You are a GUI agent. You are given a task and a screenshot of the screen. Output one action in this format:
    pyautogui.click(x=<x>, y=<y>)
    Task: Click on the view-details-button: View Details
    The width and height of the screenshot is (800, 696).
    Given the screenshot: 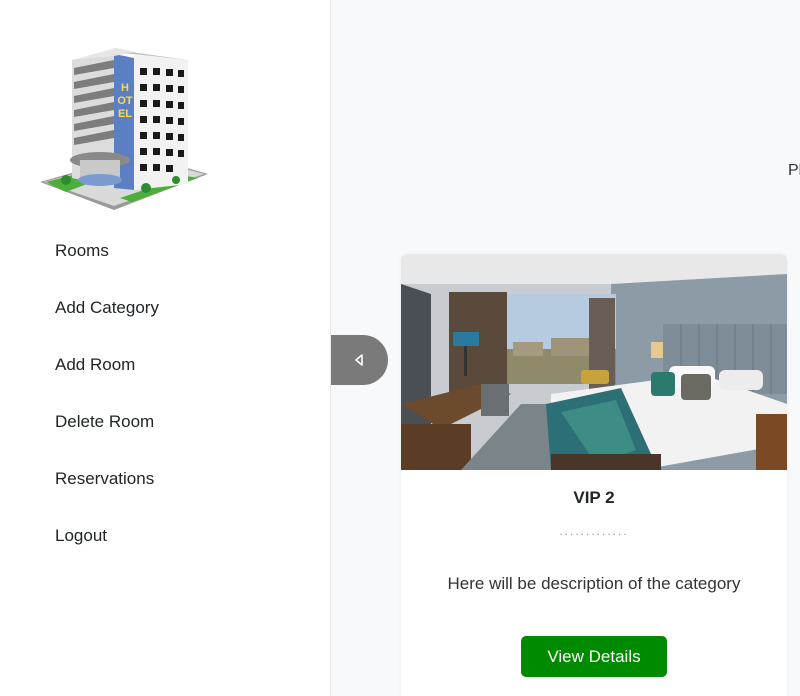 What is the action you would take?
    pyautogui.click(x=594, y=656)
    